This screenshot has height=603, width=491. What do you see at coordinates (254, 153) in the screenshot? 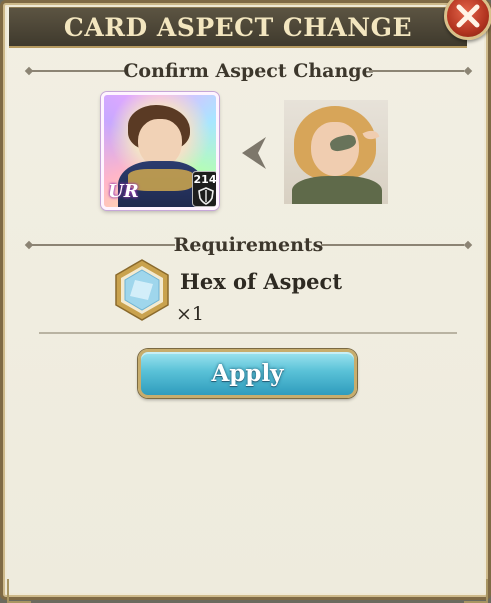
I see `chevron-left-icon` at bounding box center [254, 153].